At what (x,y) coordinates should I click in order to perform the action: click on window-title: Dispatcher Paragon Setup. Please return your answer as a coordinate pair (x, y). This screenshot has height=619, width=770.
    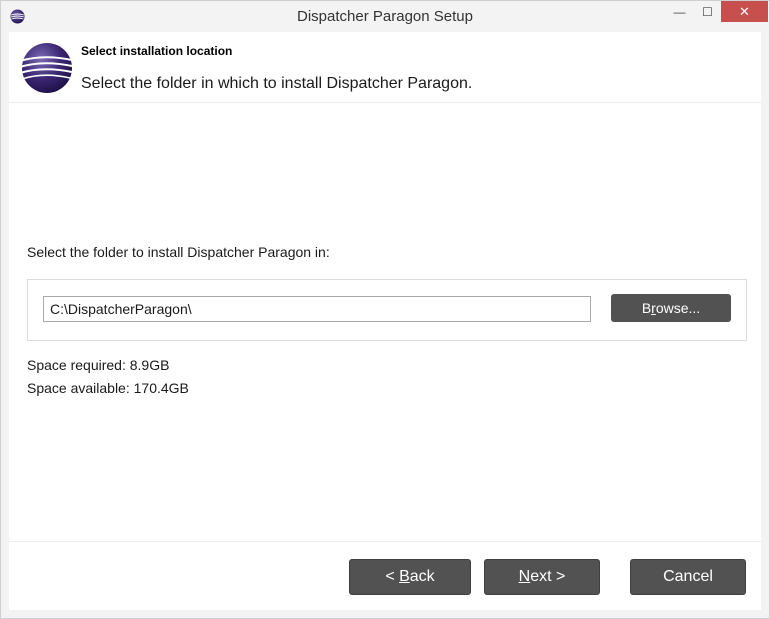
    Looking at the image, I should click on (385, 16).